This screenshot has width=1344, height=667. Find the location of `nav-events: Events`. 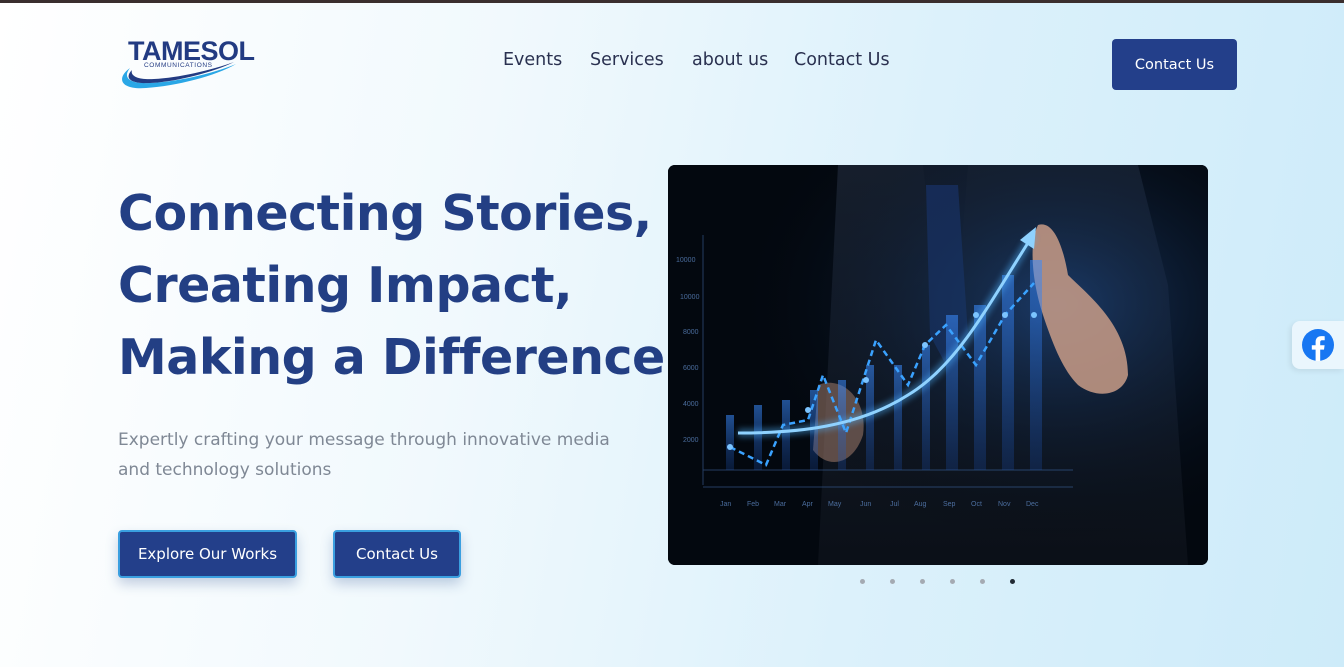

nav-events: Events is located at coordinates (532, 60).